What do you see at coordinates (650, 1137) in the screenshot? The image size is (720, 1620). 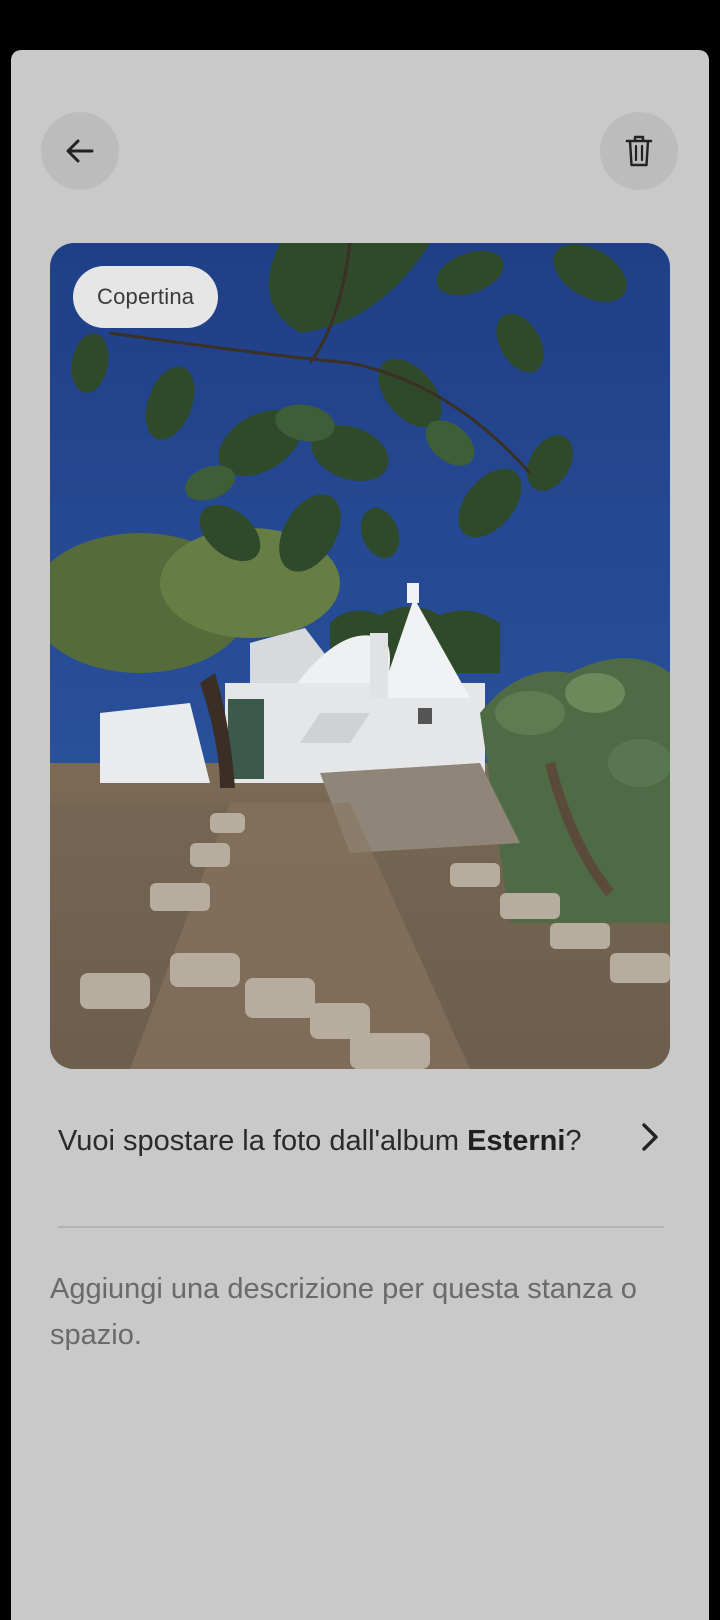 I see `chevron-right-icon` at bounding box center [650, 1137].